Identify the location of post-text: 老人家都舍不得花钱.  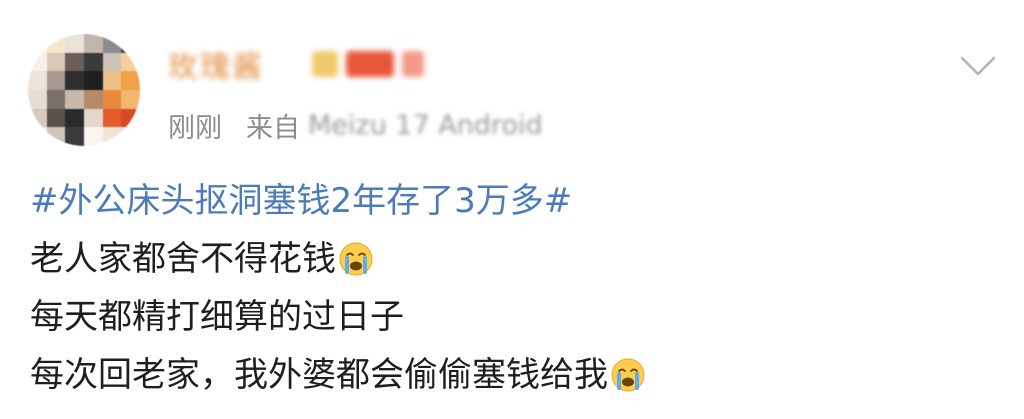
(183, 259).